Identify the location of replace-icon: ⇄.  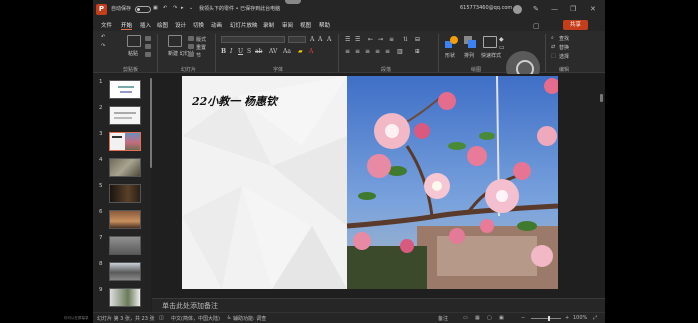
(553, 47).